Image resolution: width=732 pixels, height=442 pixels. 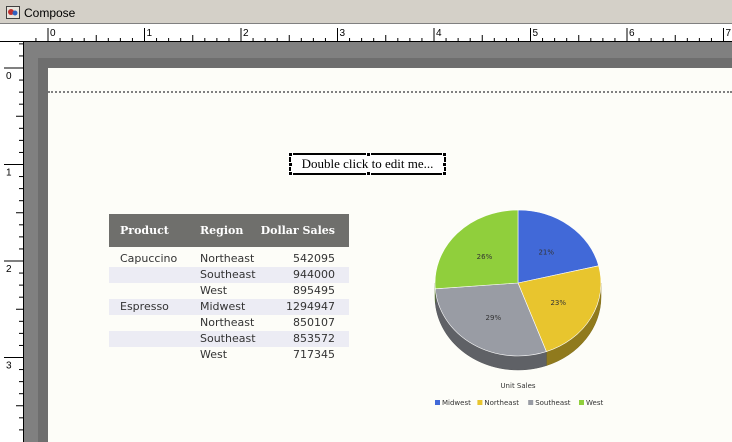 I want to click on column-header-region: Region, so click(x=222, y=230).